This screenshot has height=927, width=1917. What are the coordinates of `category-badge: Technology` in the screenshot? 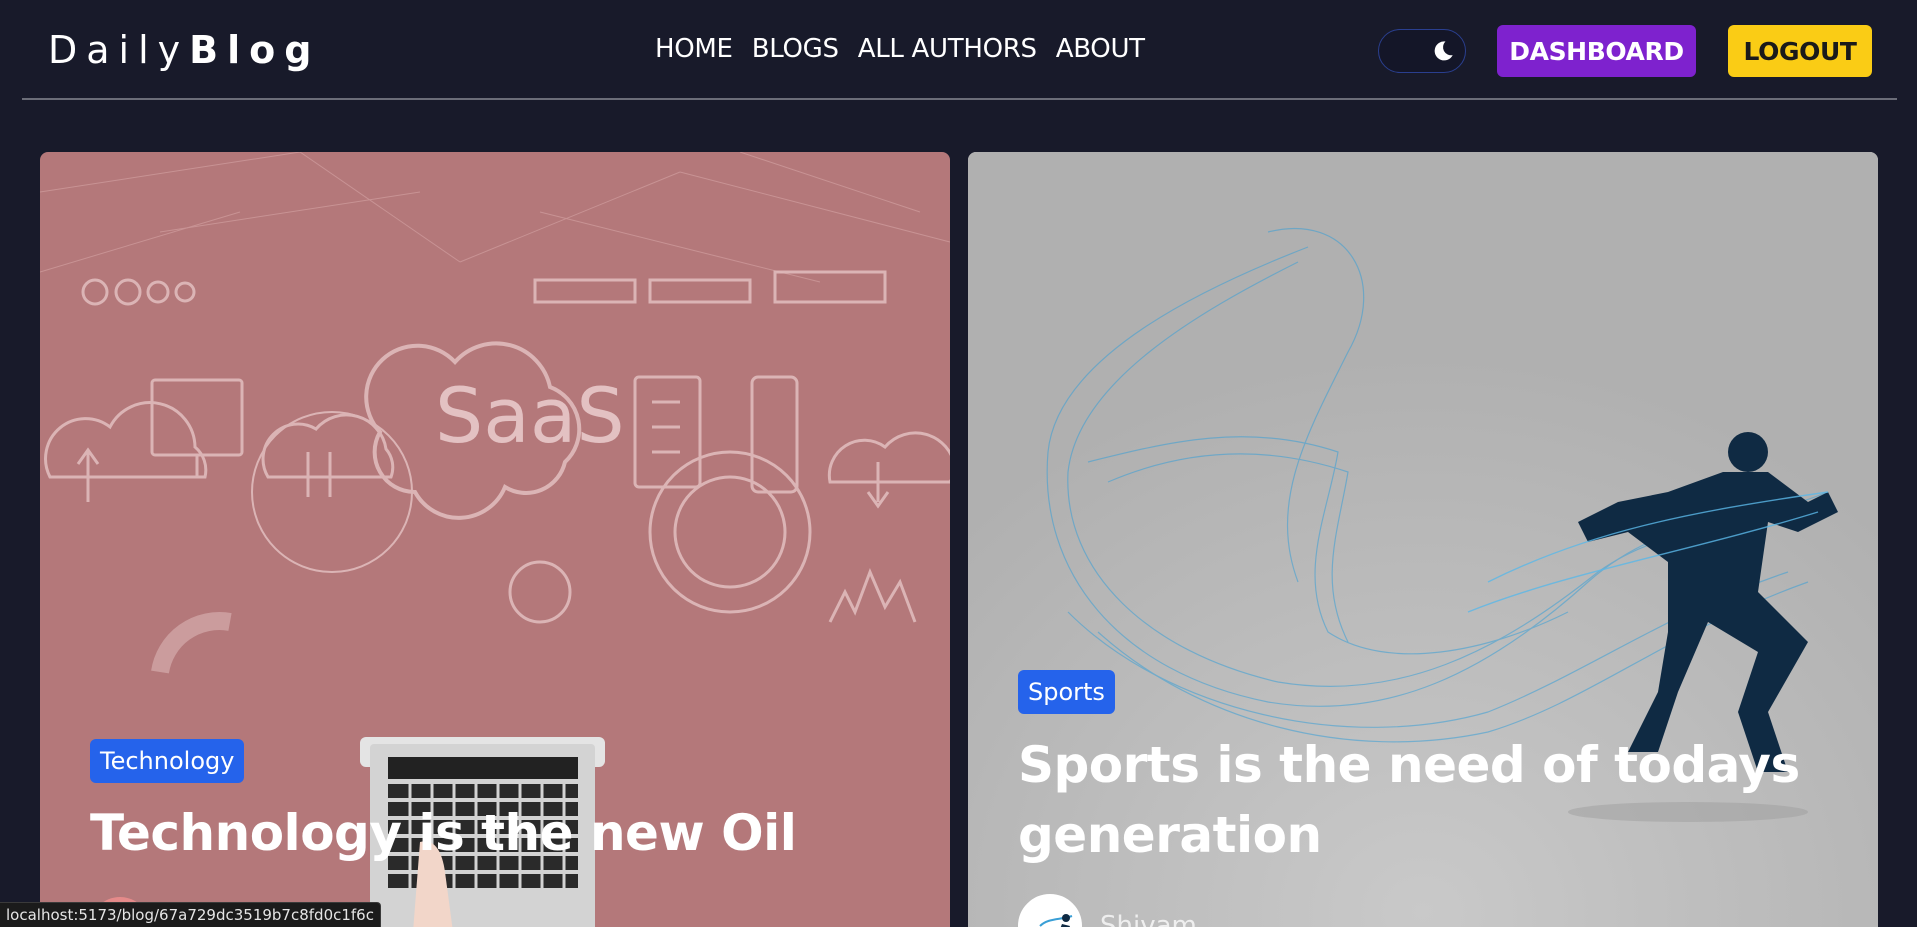 It's located at (167, 761).